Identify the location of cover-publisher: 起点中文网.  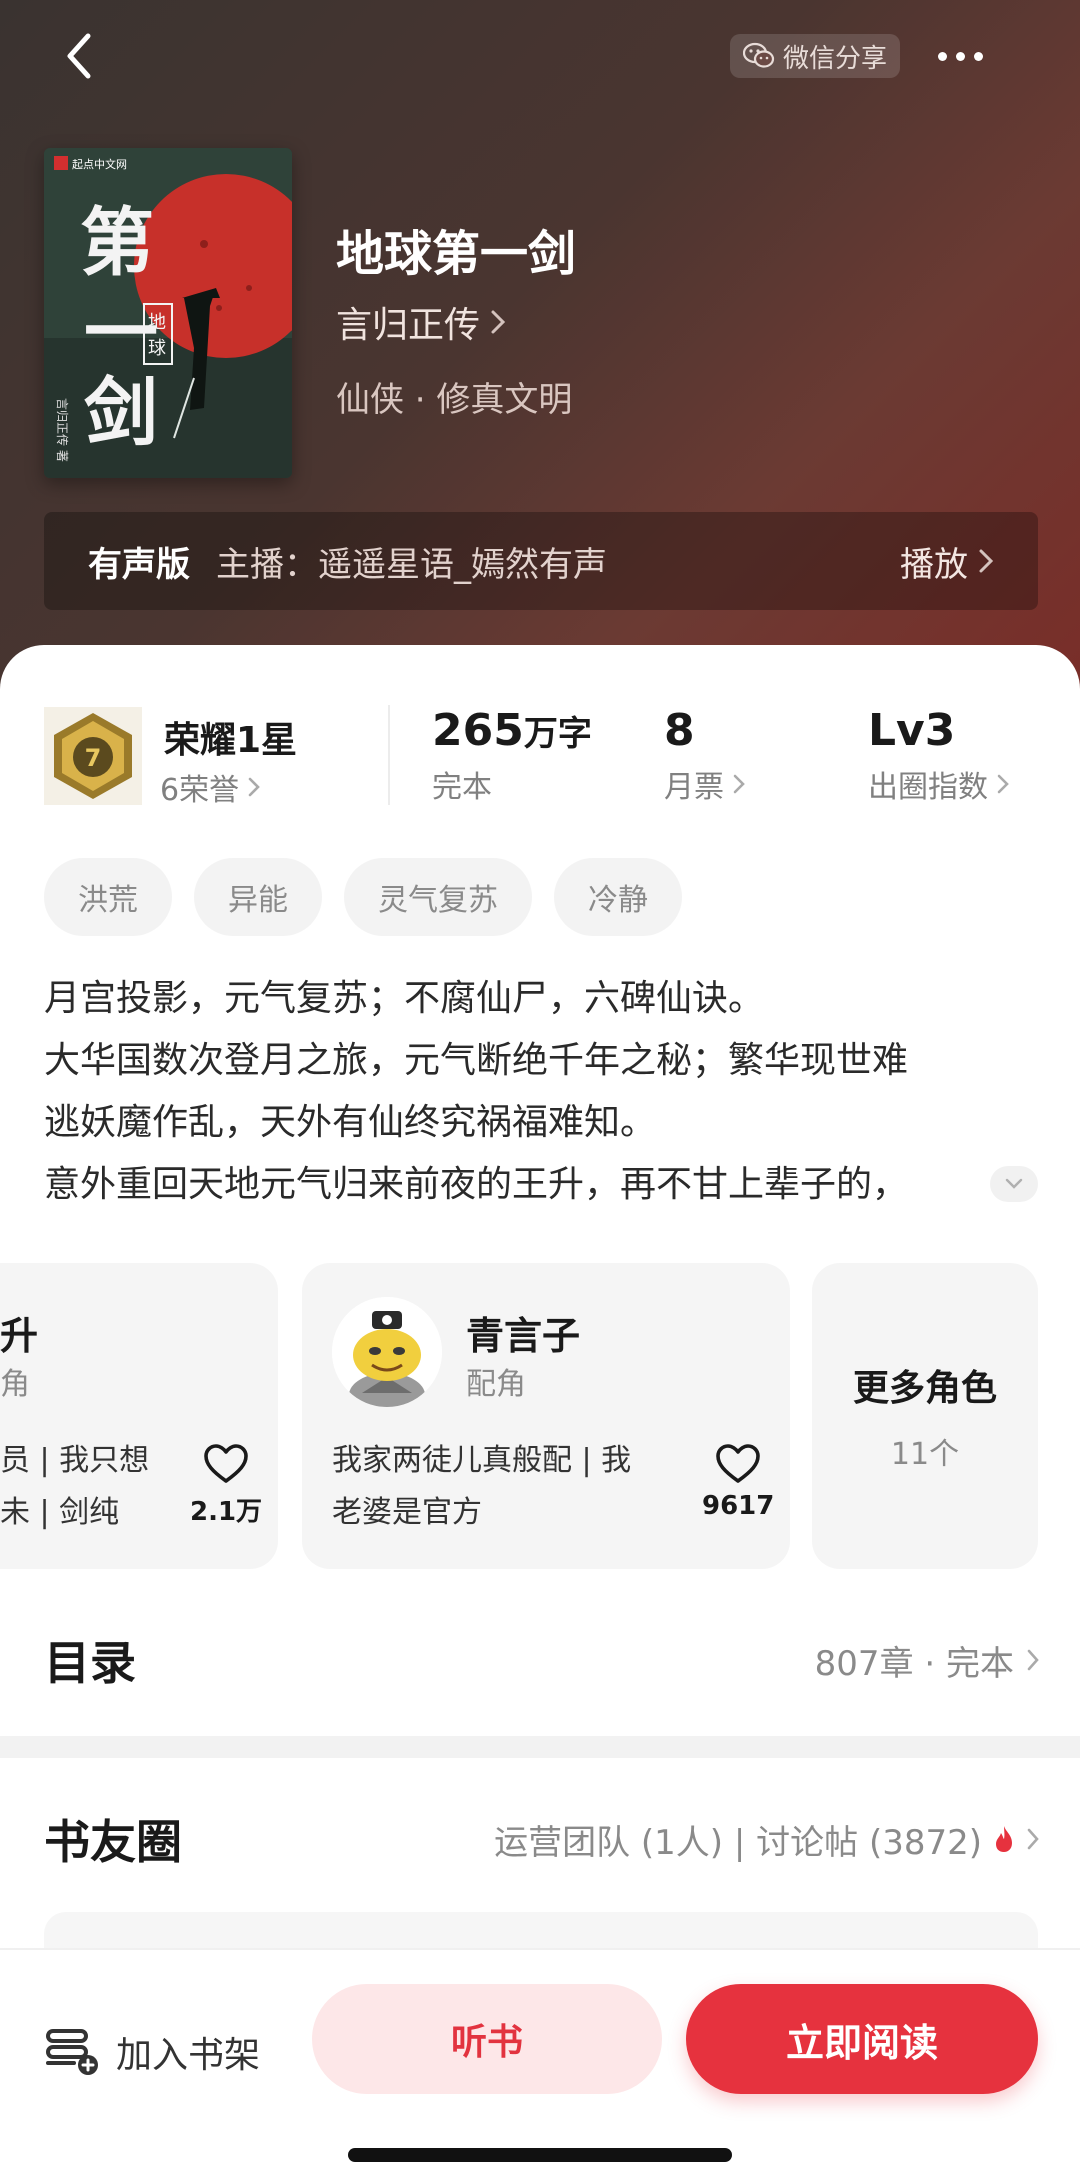
(99, 164).